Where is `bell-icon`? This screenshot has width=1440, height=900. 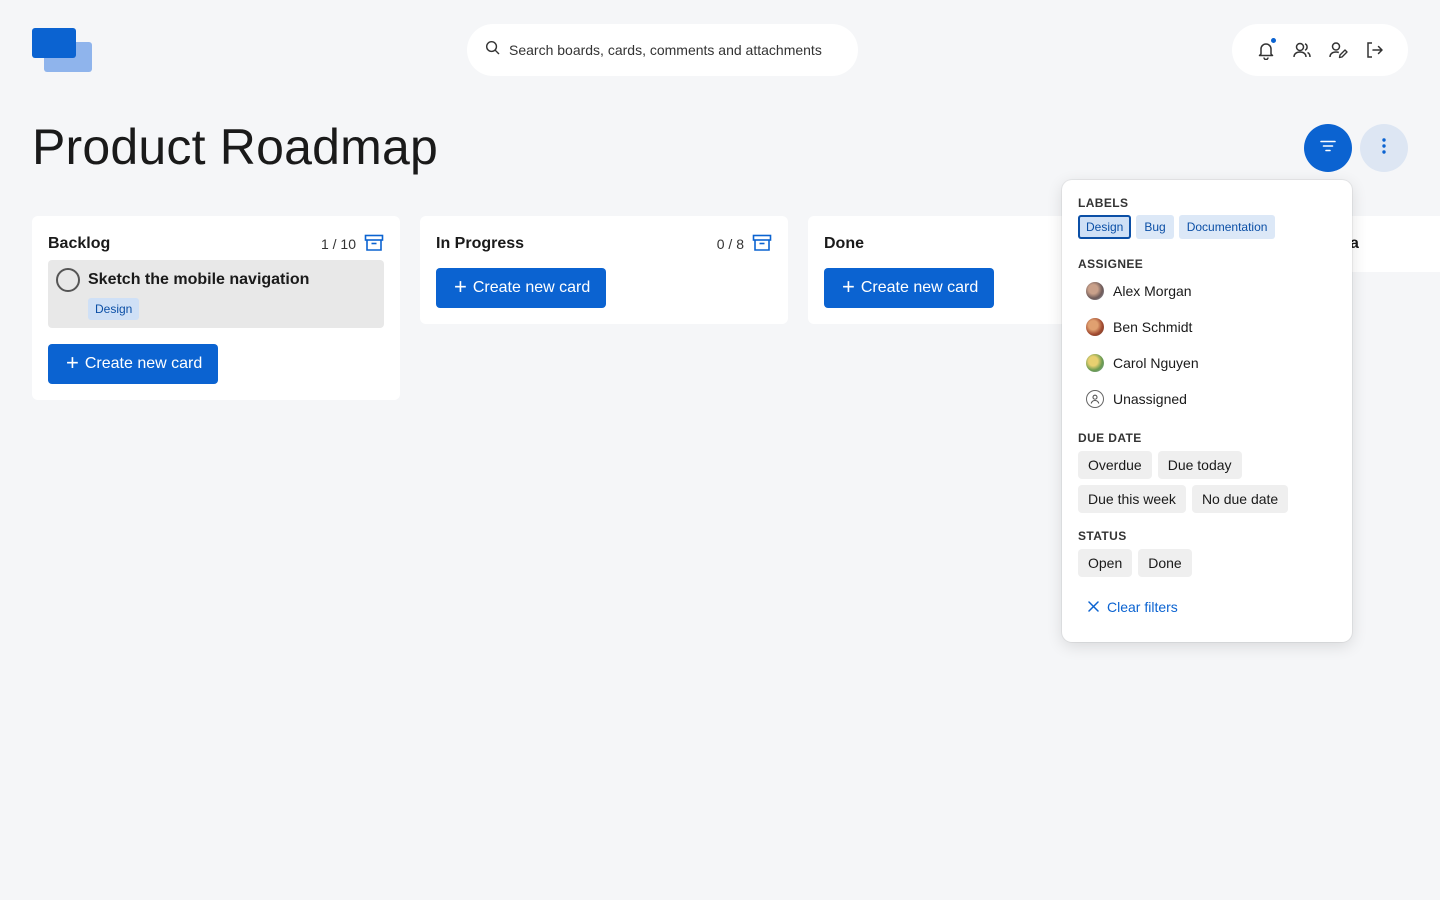
bell-icon is located at coordinates (1266, 48).